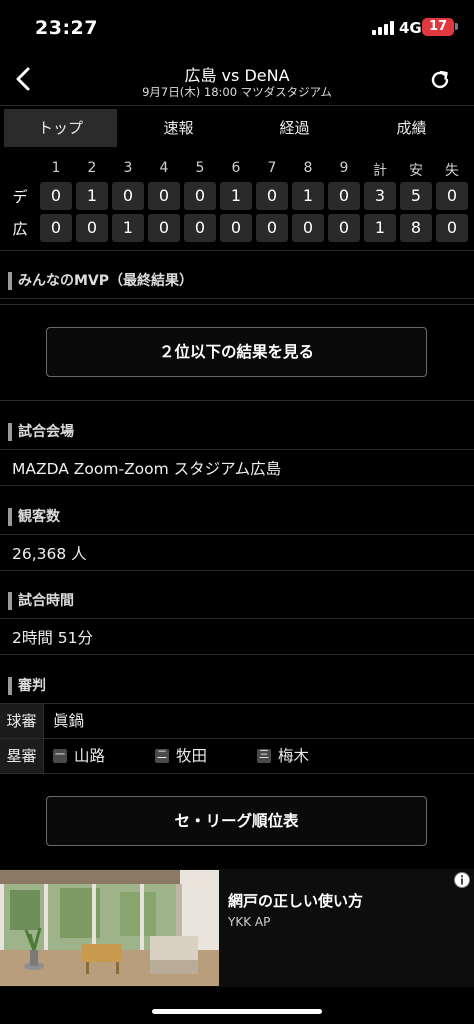  What do you see at coordinates (236, 168) in the screenshot?
I see `score-header-cell: 6` at bounding box center [236, 168].